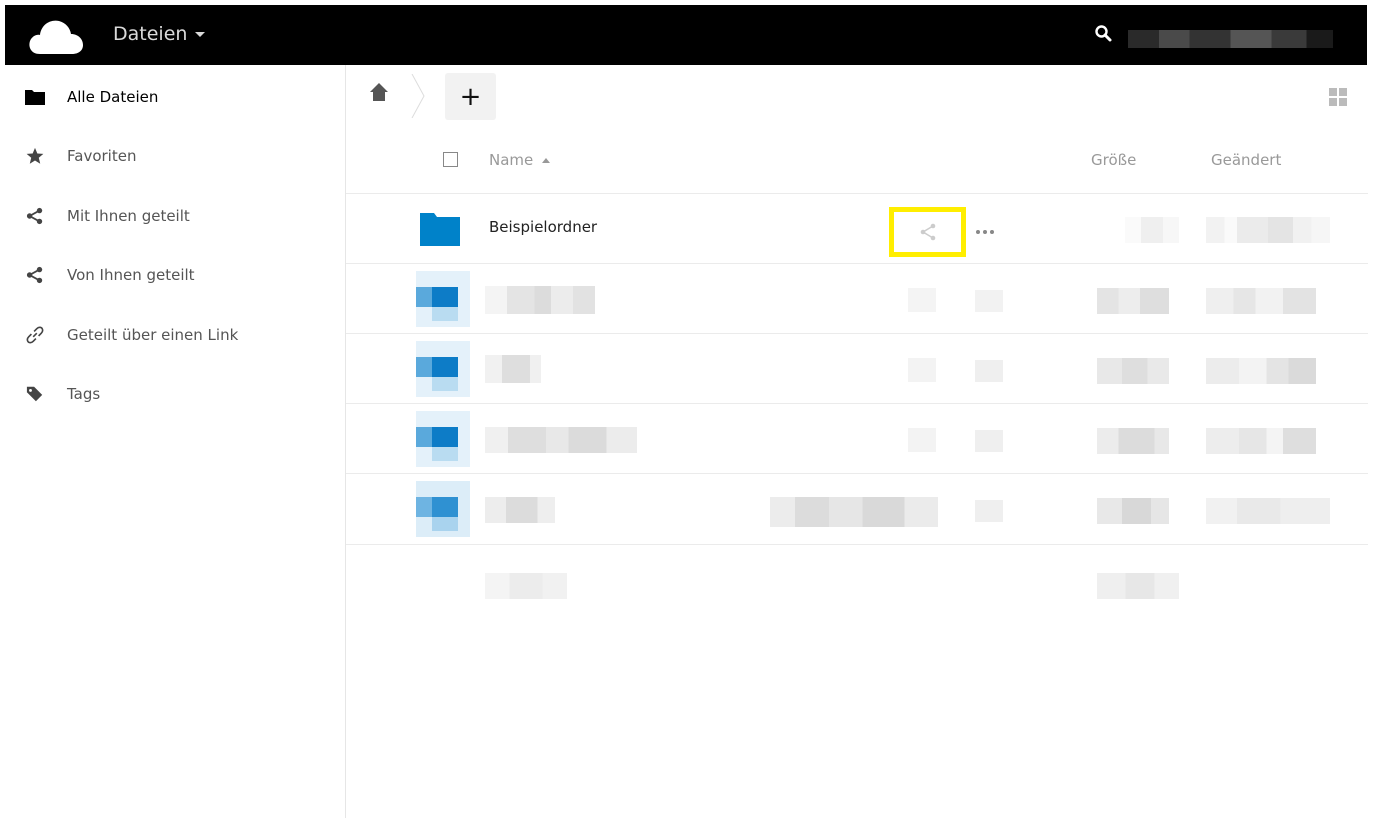 This screenshot has height=818, width=1375. I want to click on grid-view-icon, so click(1338, 97).